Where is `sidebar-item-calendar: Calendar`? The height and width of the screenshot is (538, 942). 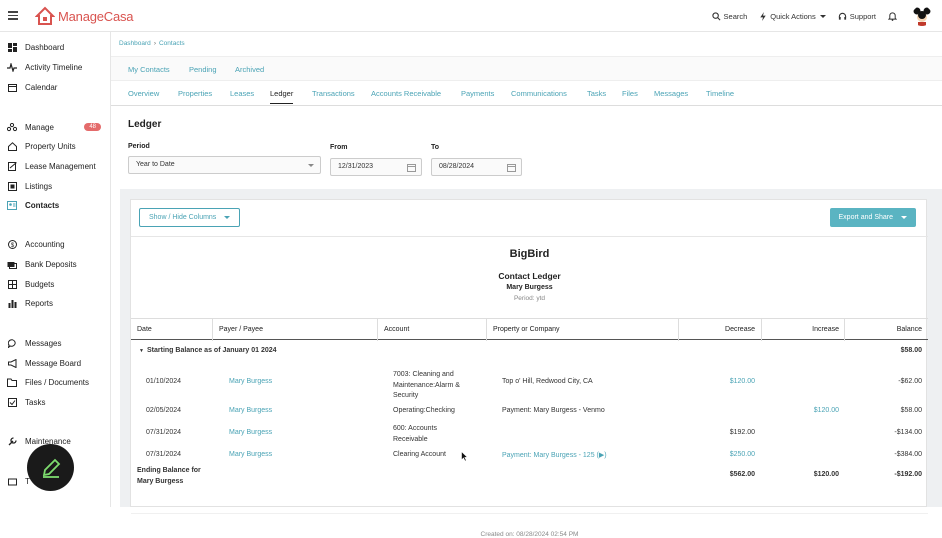 sidebar-item-calendar: Calendar is located at coordinates (57, 87).